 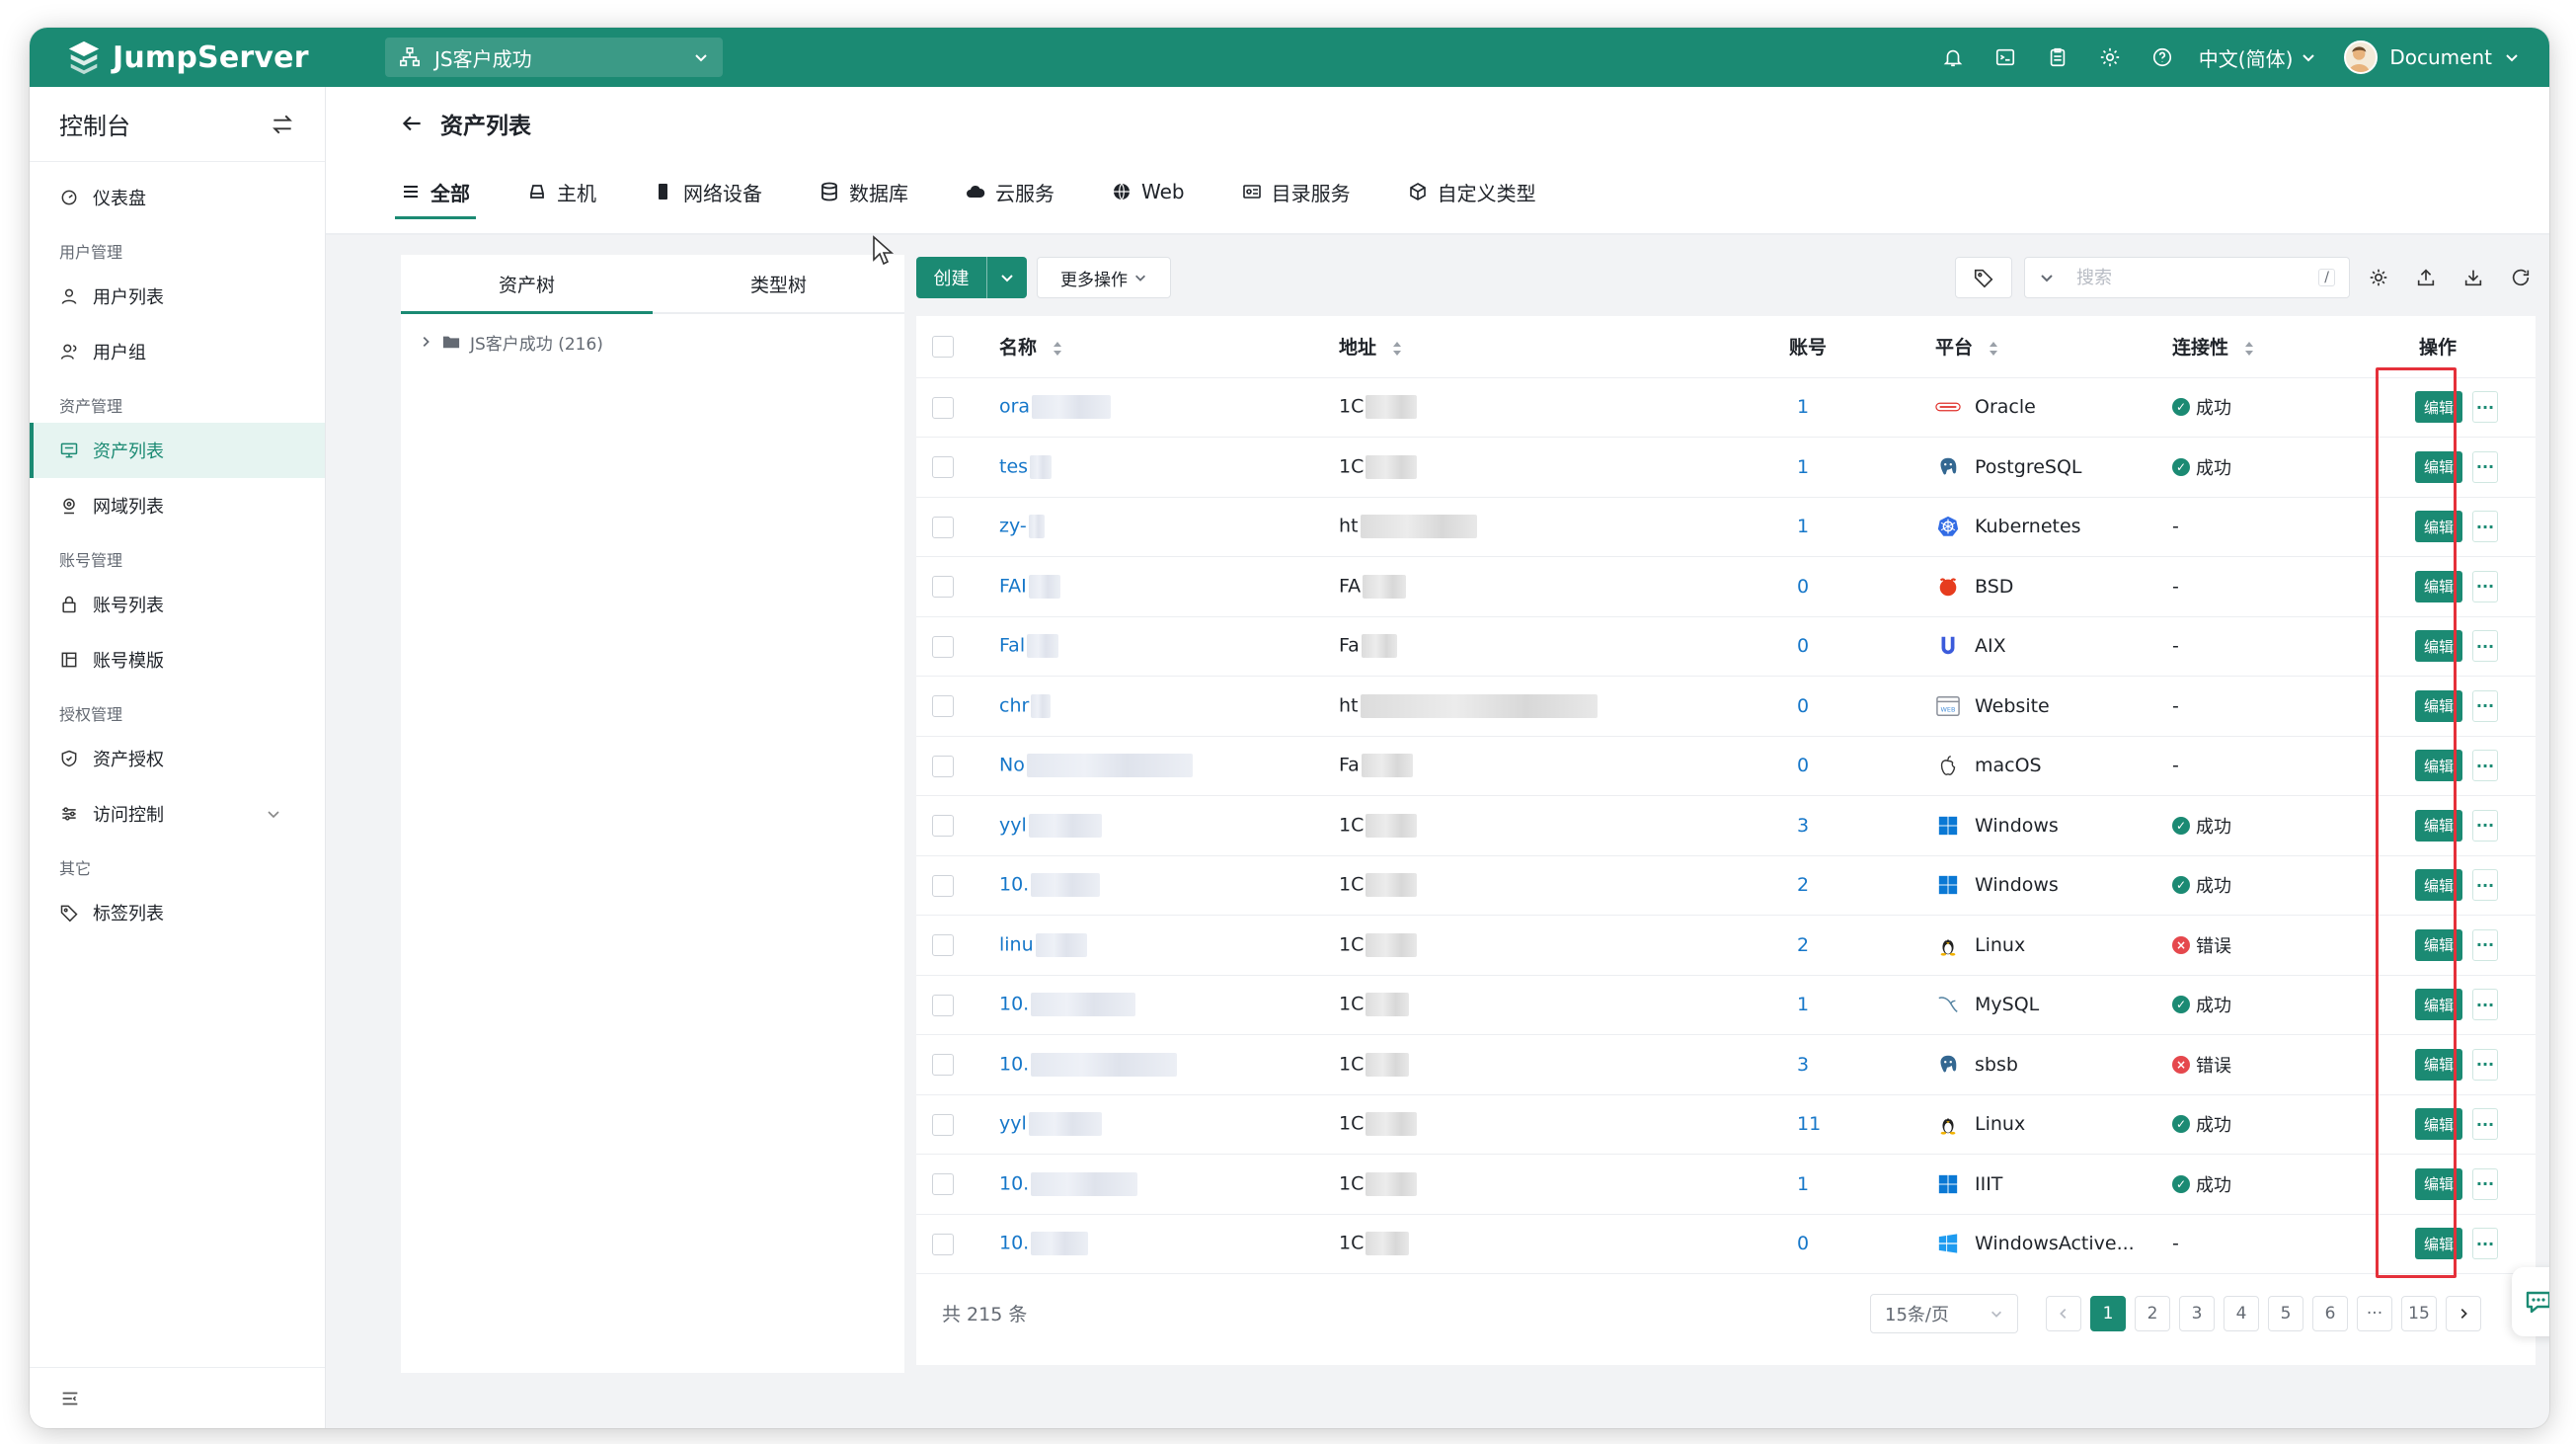 I want to click on table-row: zy- ht 1 Kubernetes - 编辑 ···, so click(x=1726, y=527).